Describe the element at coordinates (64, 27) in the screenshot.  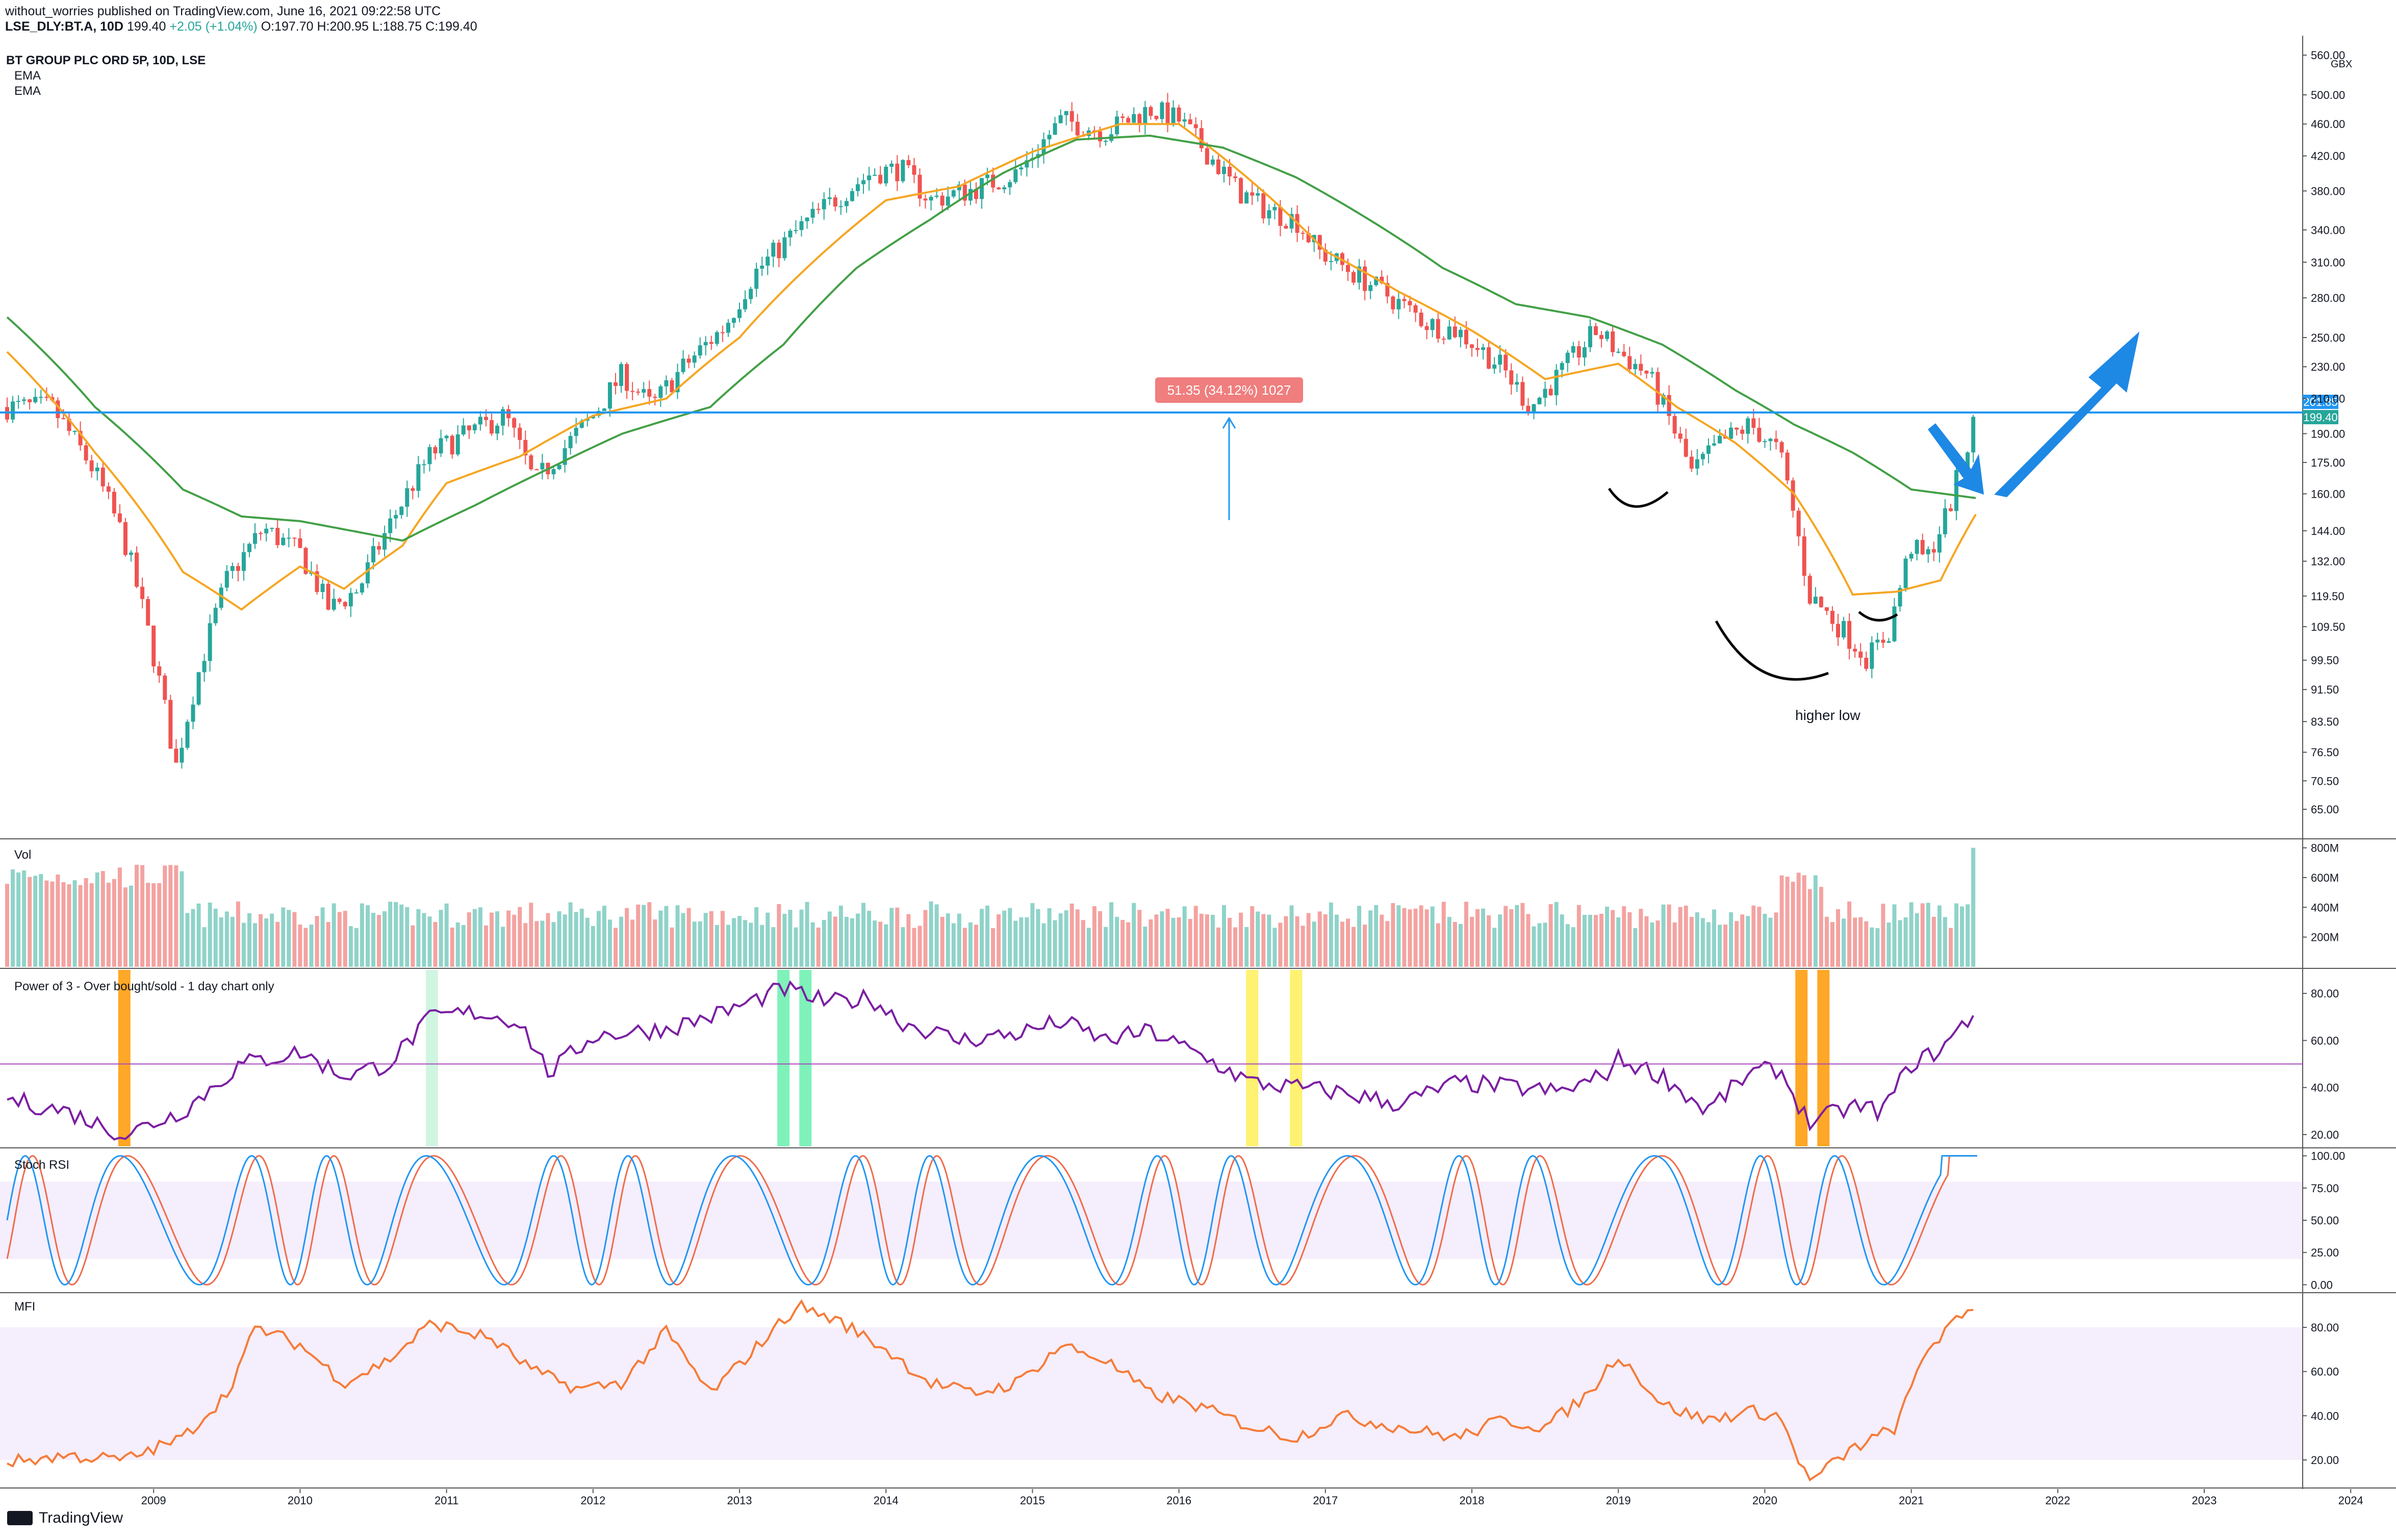
I see `symbol: LSE_DLY:BT.A, 10D` at that location.